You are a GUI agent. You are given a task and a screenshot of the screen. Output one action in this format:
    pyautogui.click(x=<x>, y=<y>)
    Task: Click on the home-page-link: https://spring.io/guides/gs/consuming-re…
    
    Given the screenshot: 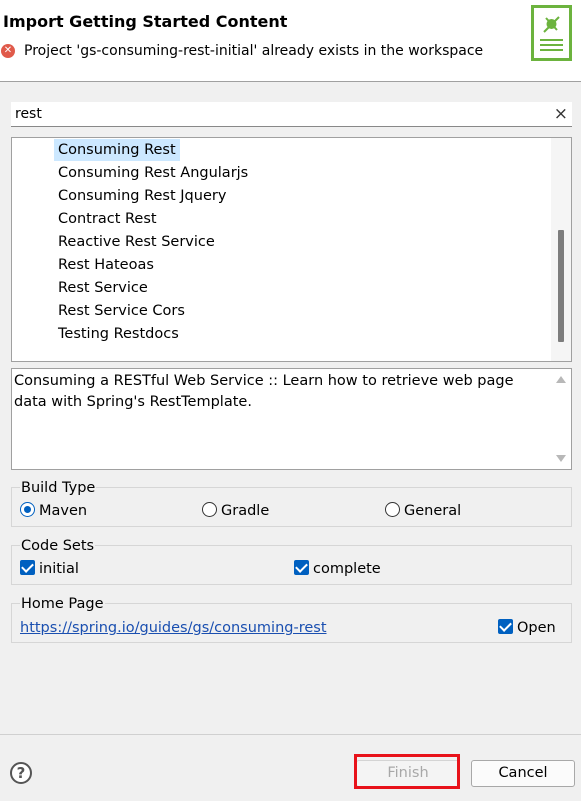 What is the action you would take?
    pyautogui.click(x=173, y=628)
    